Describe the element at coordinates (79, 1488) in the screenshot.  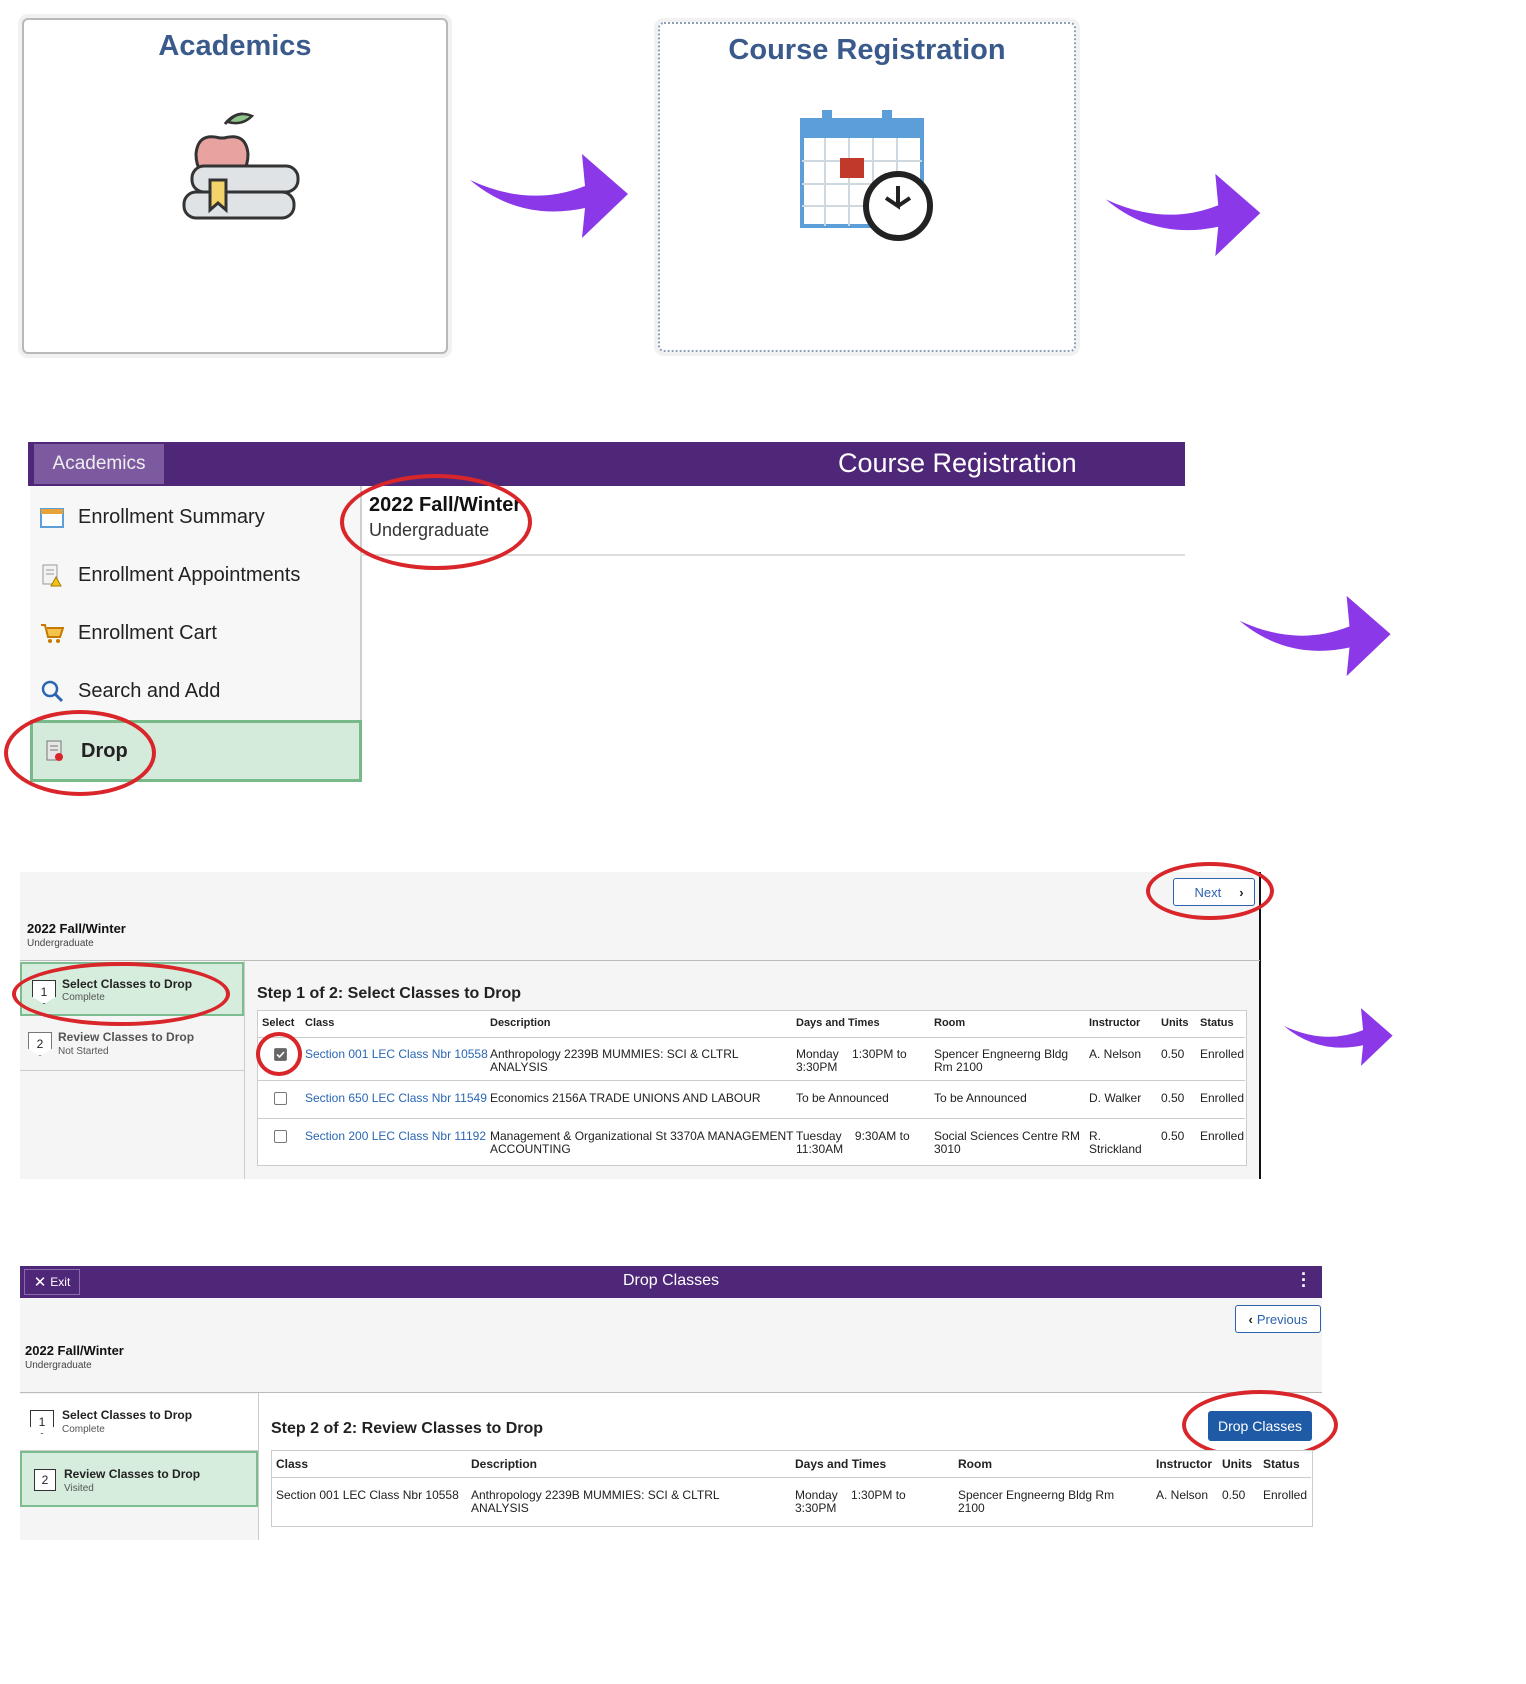
I see `step-status: Visited` at that location.